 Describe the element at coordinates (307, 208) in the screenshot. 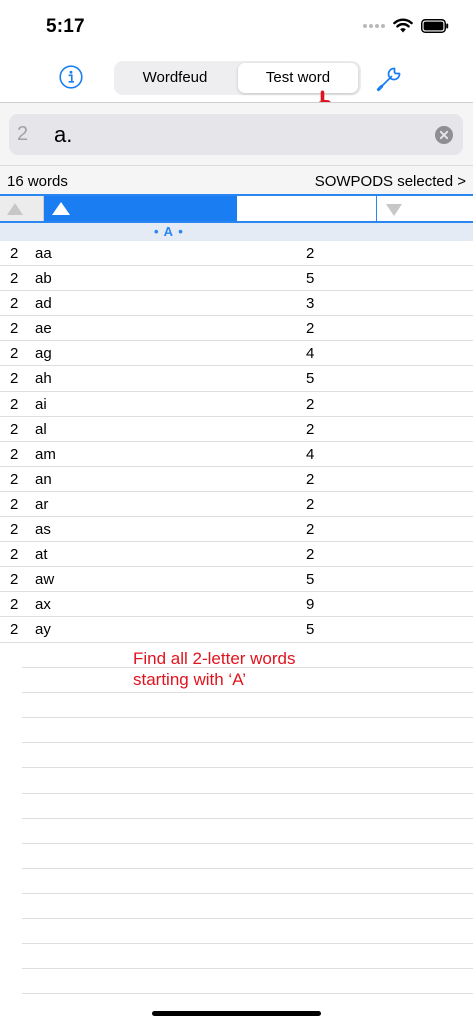

I see `sort-by-score-button` at that location.